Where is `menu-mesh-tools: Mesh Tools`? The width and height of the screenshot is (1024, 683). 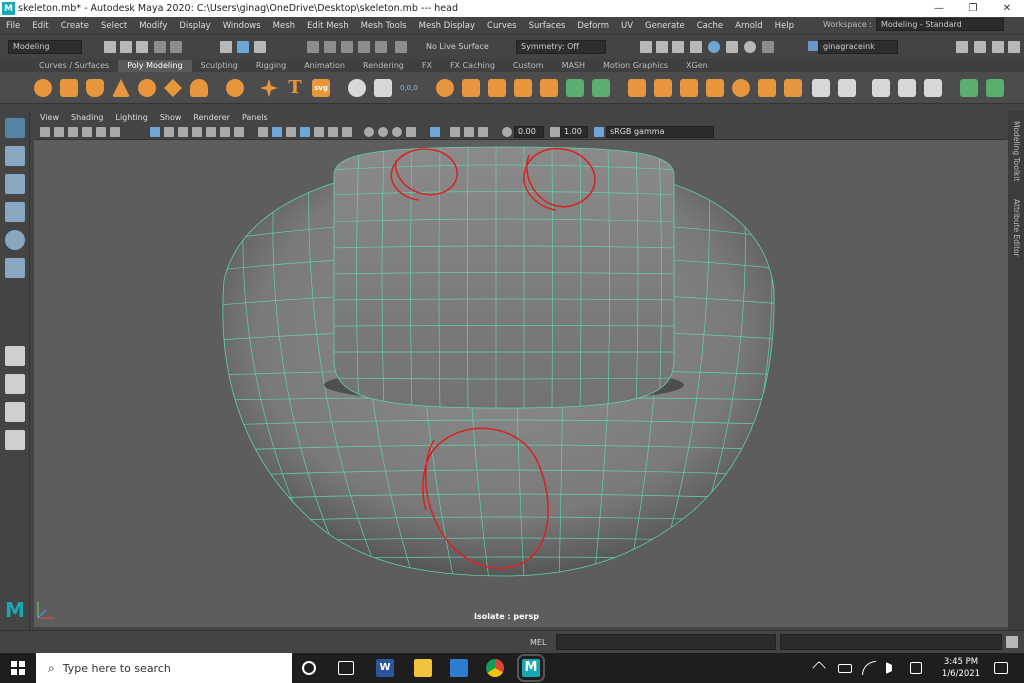
menu-mesh-tools: Mesh Tools is located at coordinates (384, 26).